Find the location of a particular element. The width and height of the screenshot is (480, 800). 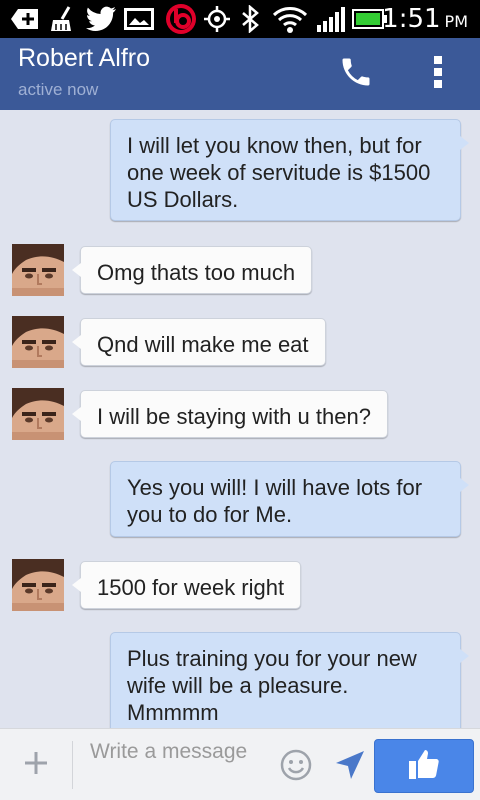

presence-status: active now is located at coordinates (58, 89).